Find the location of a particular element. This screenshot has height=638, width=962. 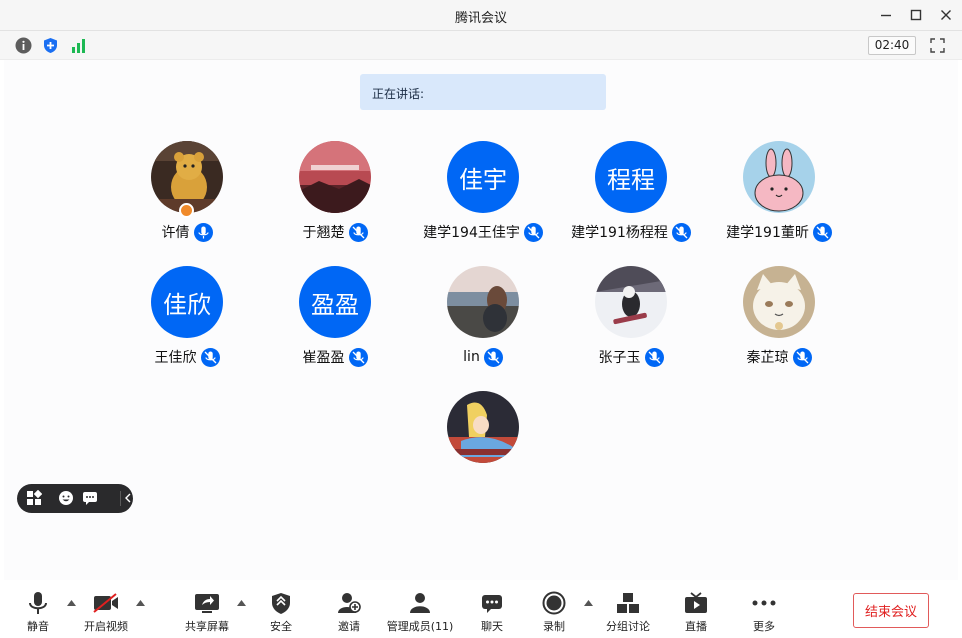

info-bar: 02:40 is located at coordinates (481, 45).